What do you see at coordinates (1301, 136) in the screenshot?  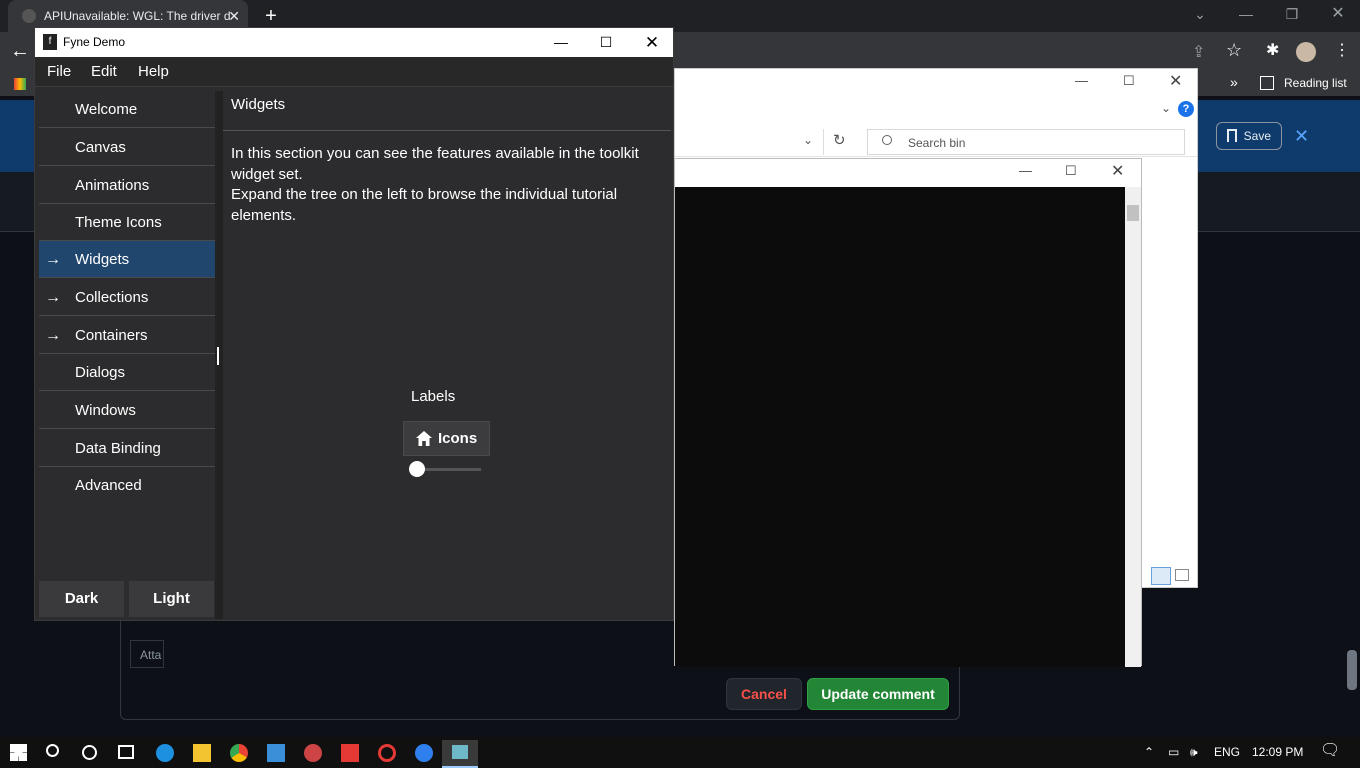 I see `banner-close-icon: ✕` at bounding box center [1301, 136].